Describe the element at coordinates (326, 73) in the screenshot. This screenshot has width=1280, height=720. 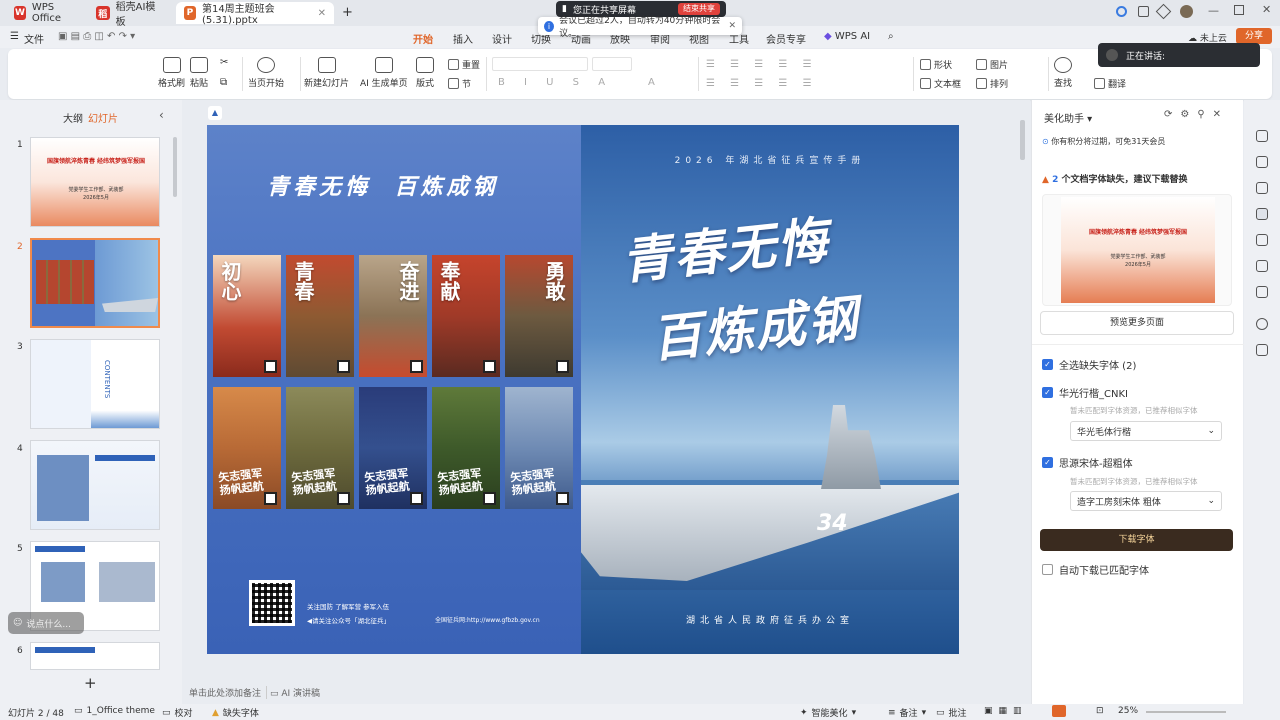
I see `new-slide-button: 新建幻灯片` at that location.